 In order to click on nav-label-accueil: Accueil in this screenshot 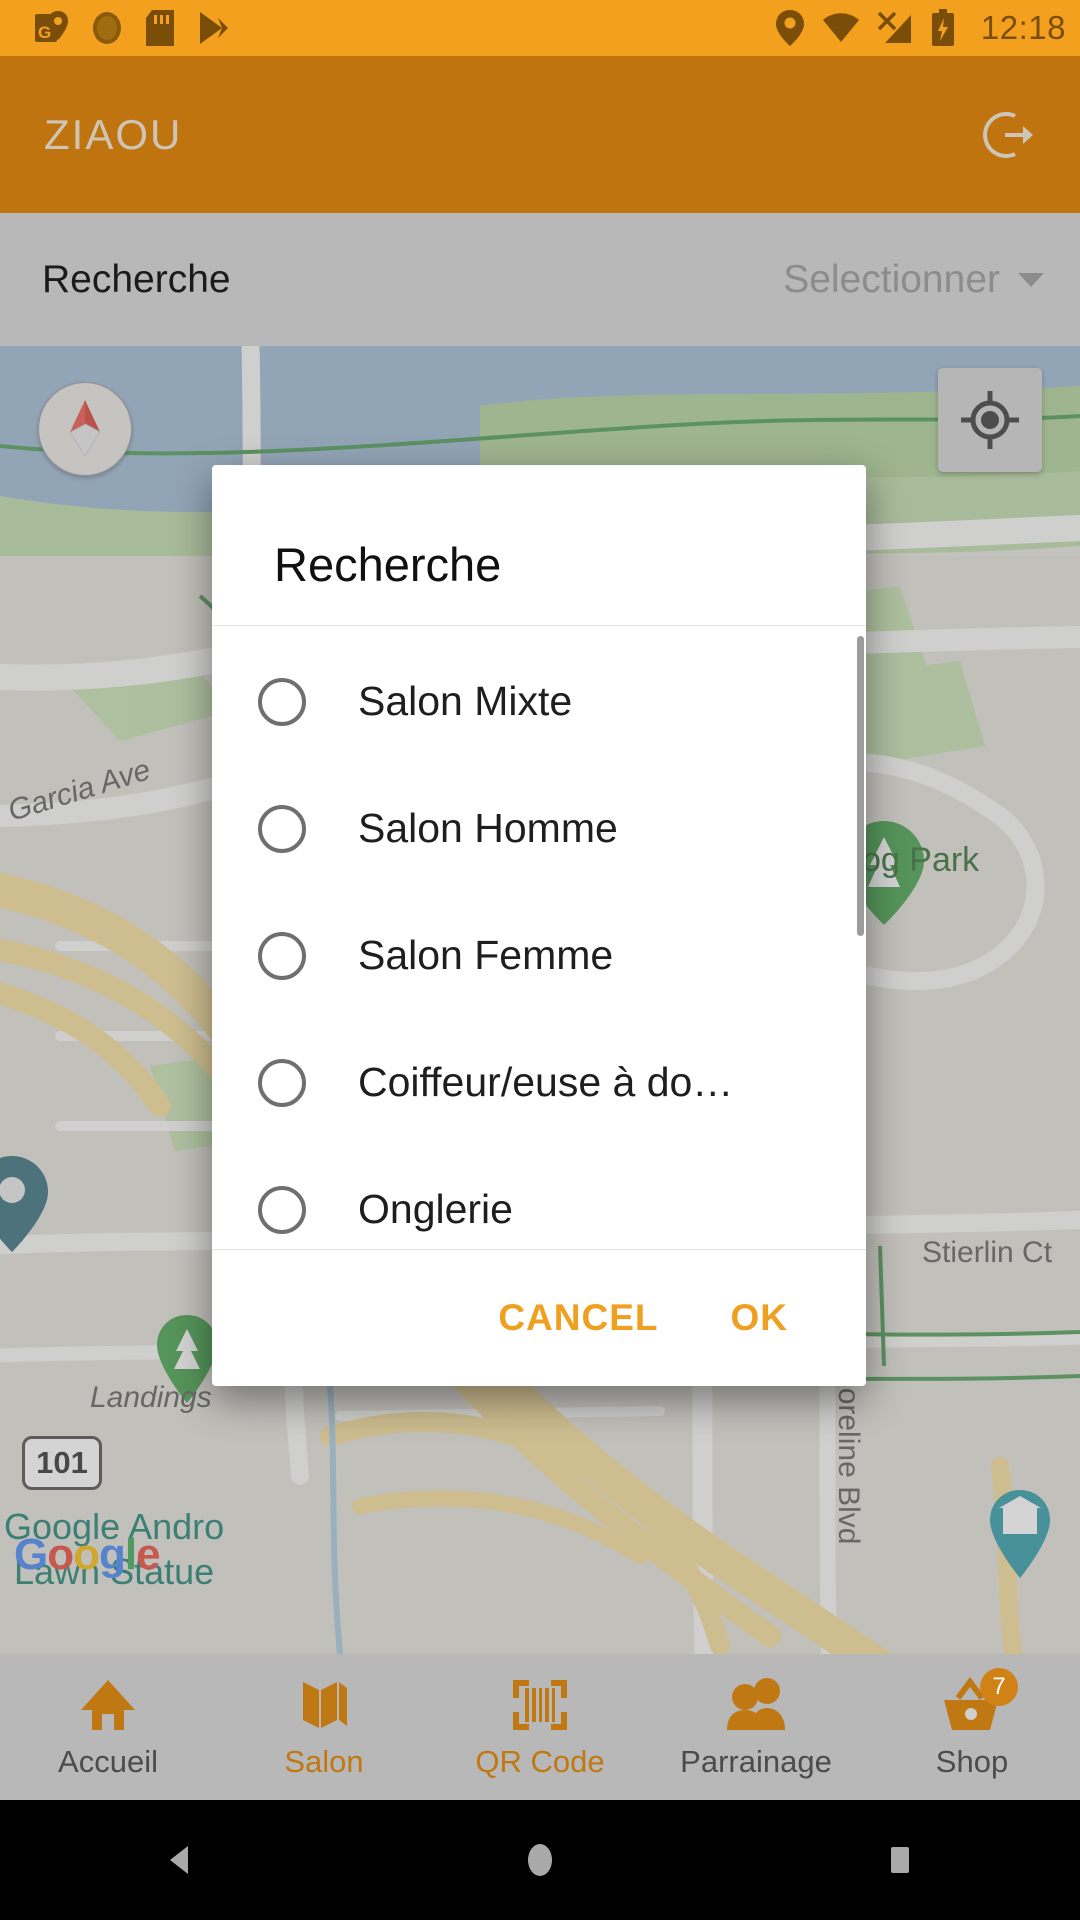, I will do `click(108, 1761)`.